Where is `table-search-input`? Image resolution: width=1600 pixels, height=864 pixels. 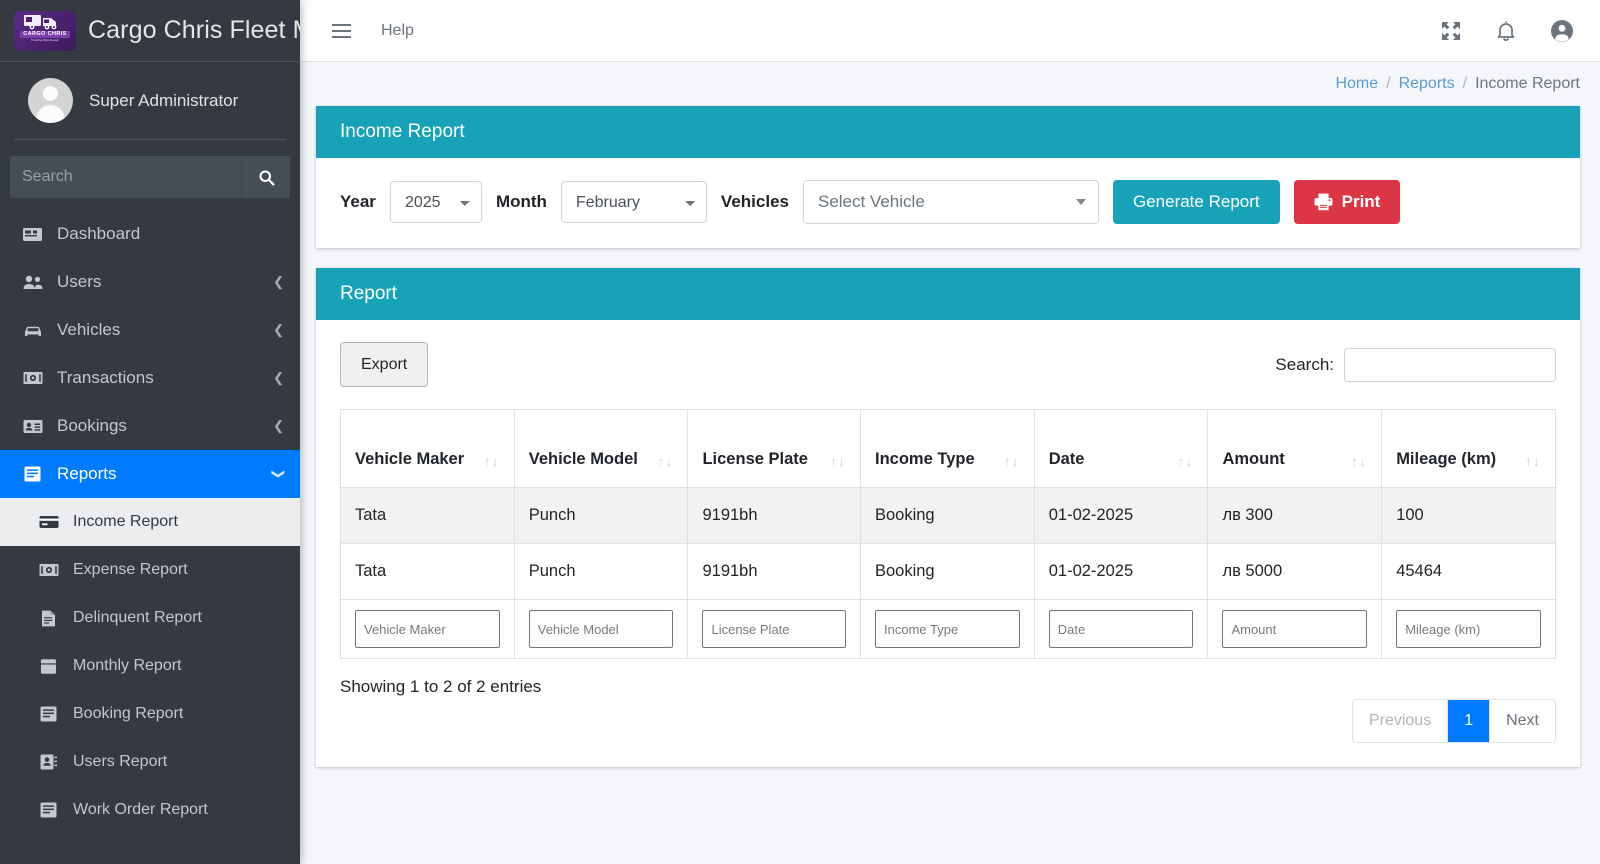 table-search-input is located at coordinates (1450, 364).